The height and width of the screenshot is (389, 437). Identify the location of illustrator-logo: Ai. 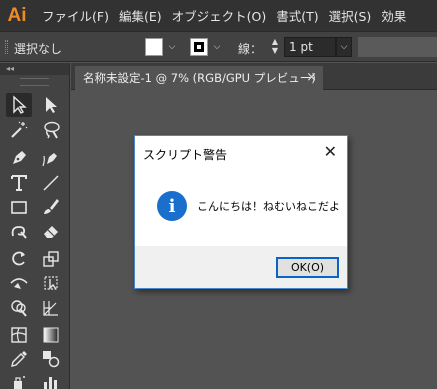
(17, 15).